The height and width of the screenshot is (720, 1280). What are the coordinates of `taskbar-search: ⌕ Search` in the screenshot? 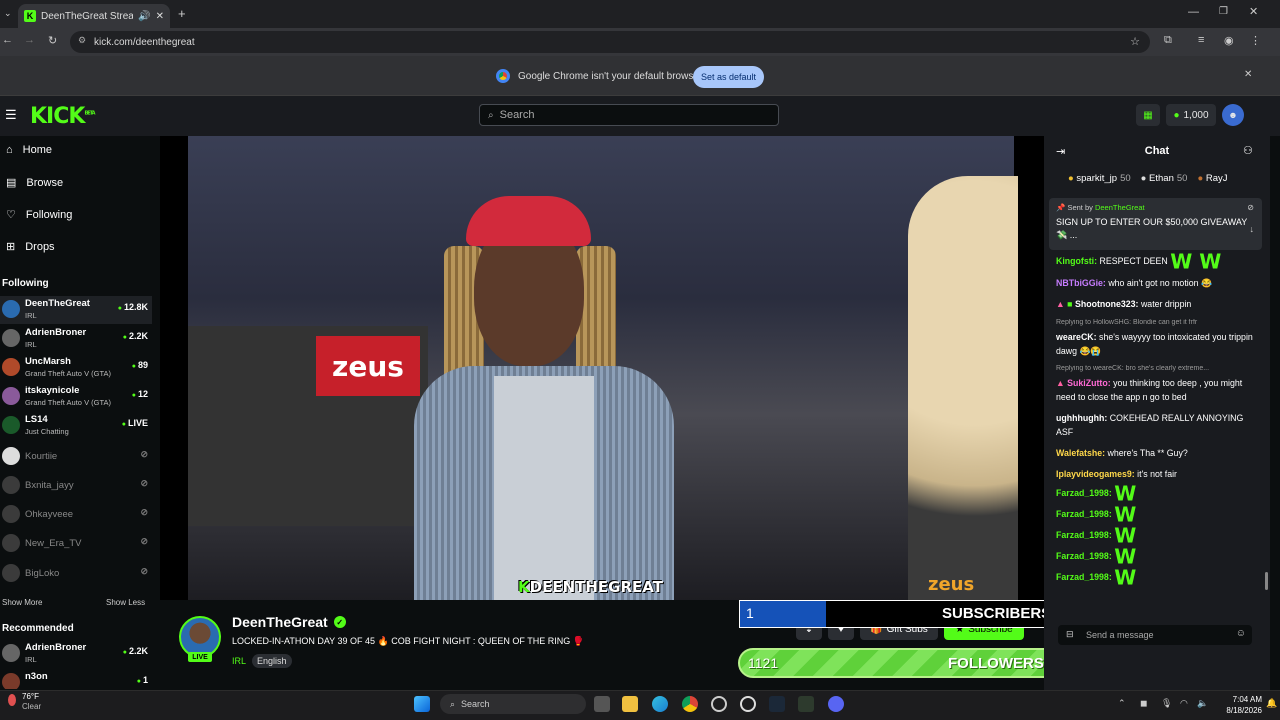 It's located at (513, 704).